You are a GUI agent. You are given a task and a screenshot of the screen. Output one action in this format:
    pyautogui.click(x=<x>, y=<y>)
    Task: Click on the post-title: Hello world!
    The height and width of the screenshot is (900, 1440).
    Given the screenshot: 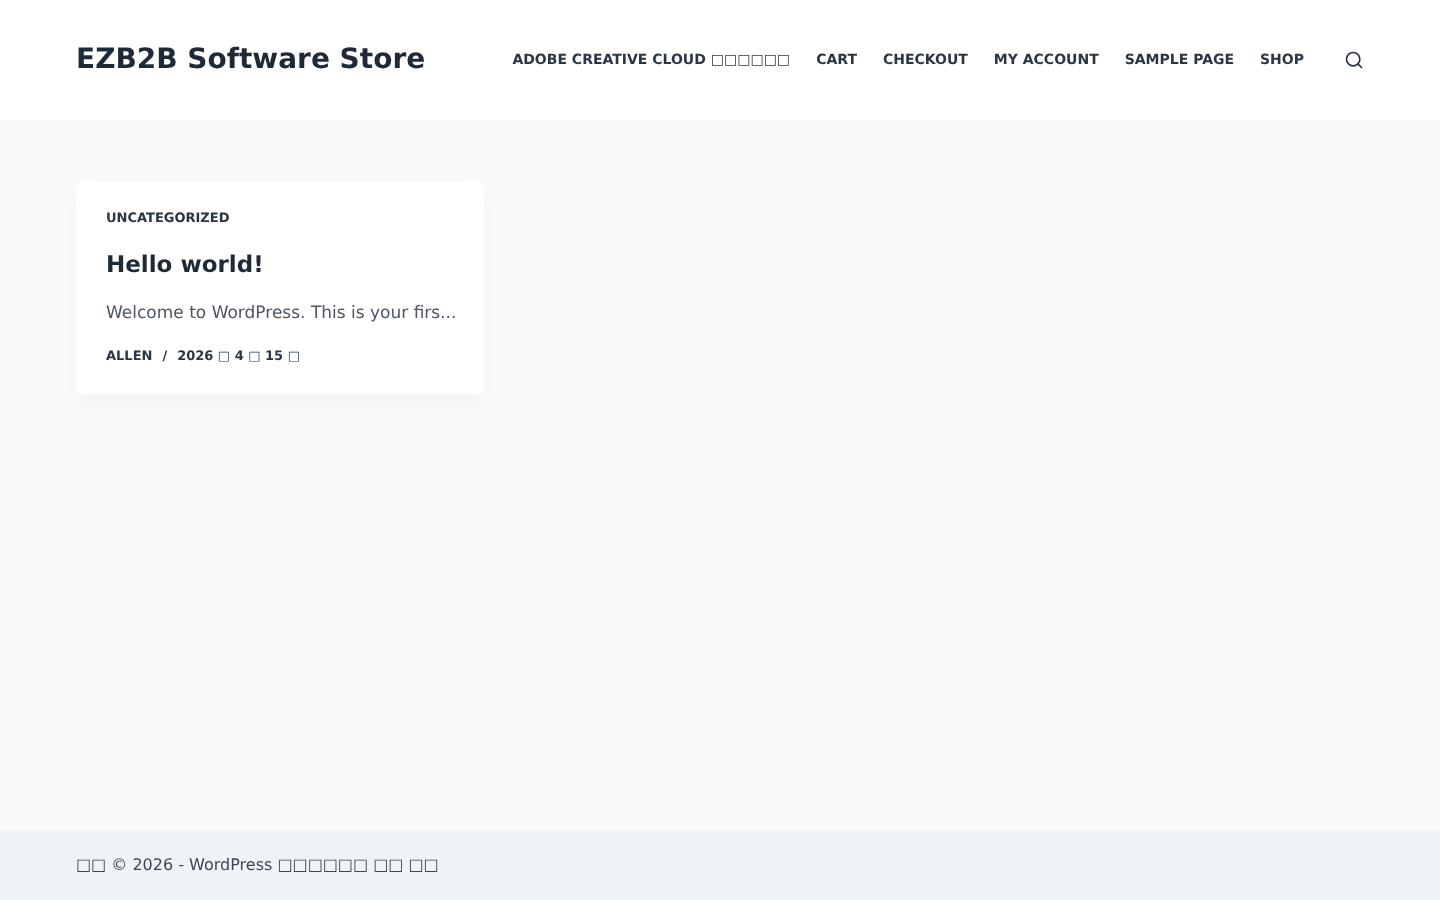 What is the action you would take?
    pyautogui.click(x=280, y=264)
    